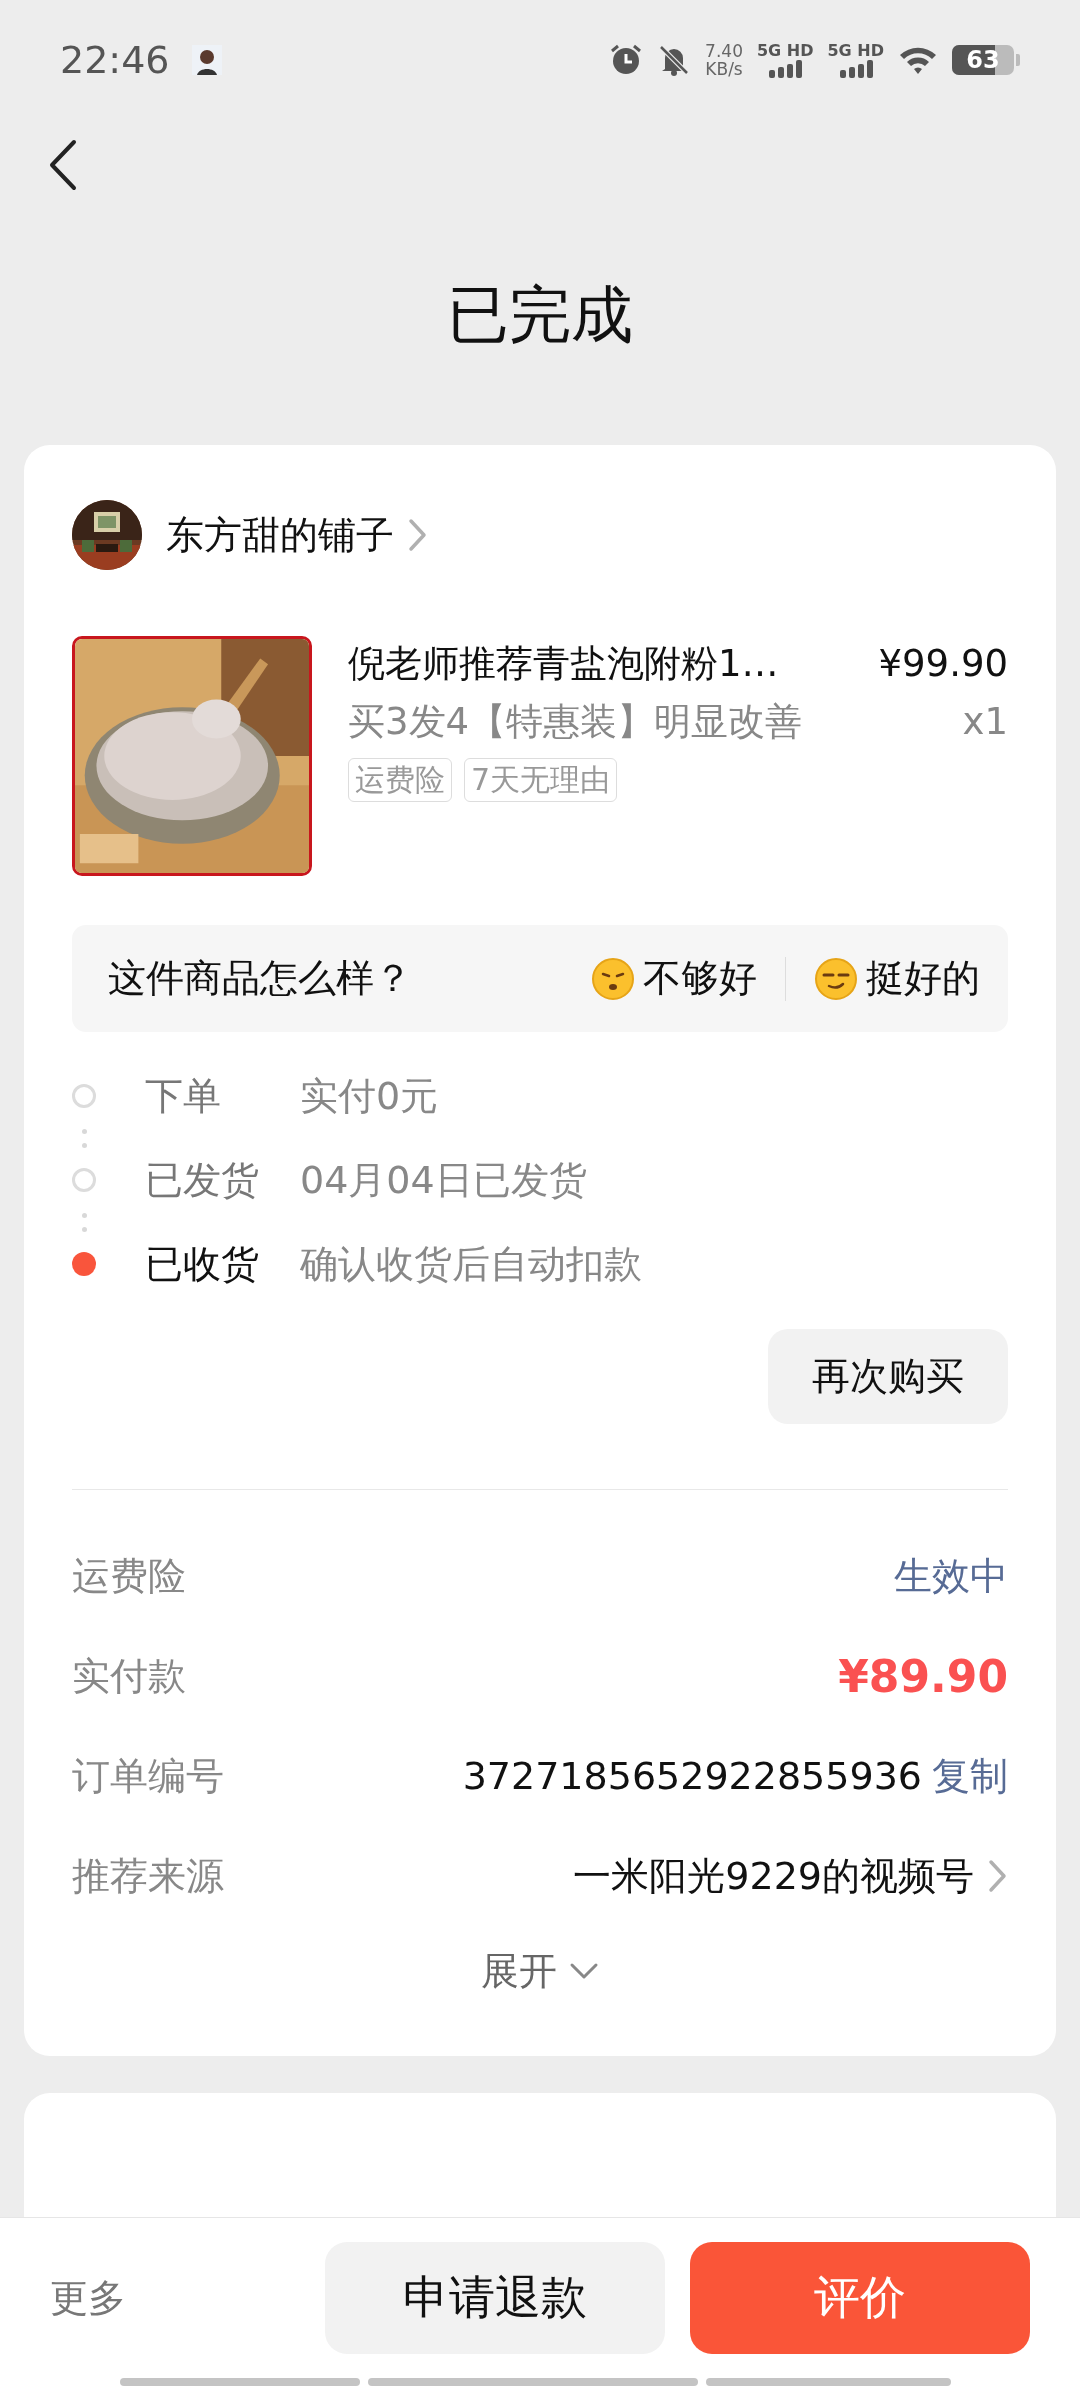 The image size is (1080, 2388). What do you see at coordinates (369, 1096) in the screenshot?
I see `step-detail: 实付0元` at bounding box center [369, 1096].